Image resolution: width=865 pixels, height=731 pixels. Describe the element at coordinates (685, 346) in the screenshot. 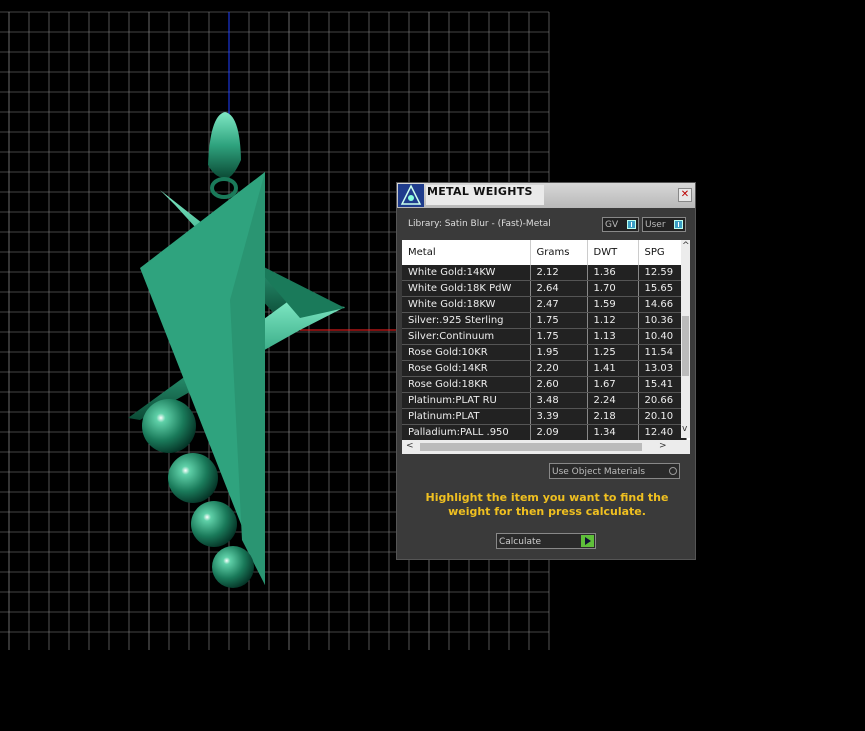

I see `vertical-scroll-thumb` at that location.